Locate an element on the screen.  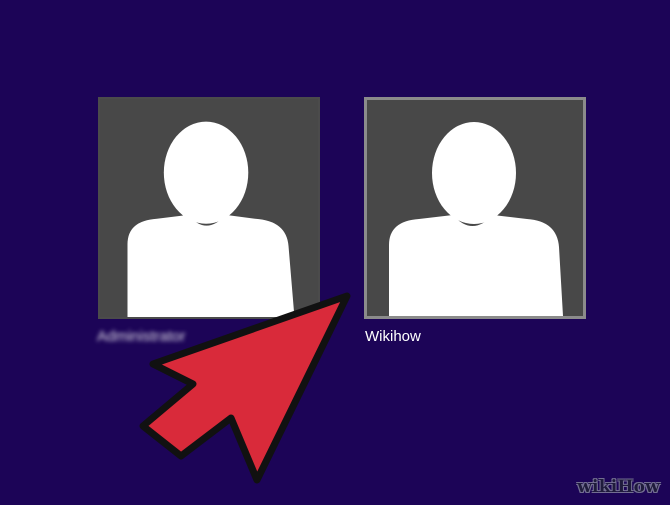
user-name-wikihow: Wikihow is located at coordinates (393, 337).